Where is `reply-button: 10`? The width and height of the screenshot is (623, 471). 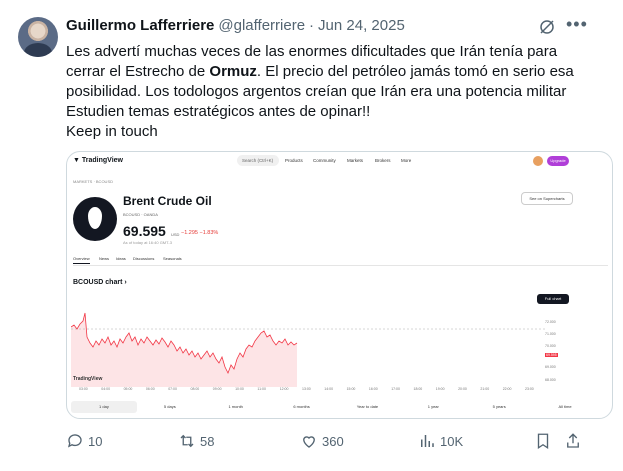
reply-button: 10 is located at coordinates (84, 441).